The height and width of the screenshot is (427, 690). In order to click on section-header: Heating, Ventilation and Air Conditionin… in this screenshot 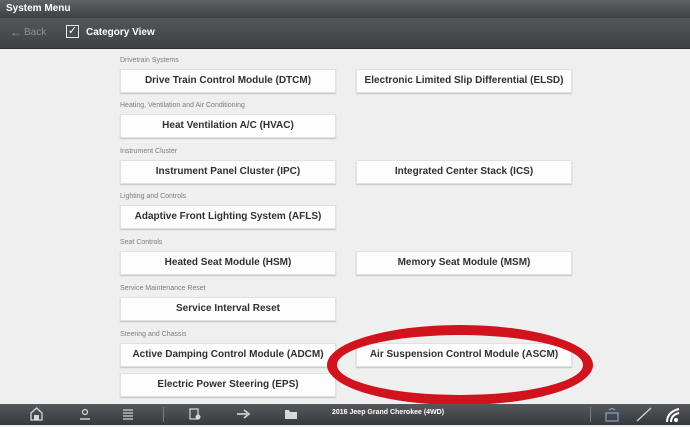, I will do `click(182, 105)`.